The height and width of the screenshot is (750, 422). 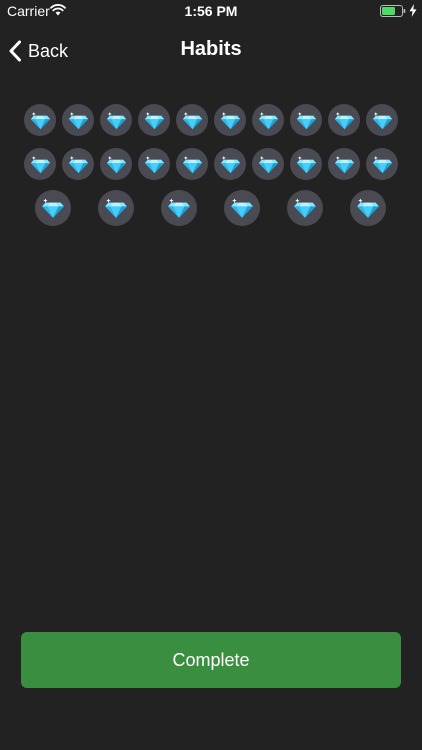 I want to click on status-time: 1:56 PM, so click(x=211, y=11).